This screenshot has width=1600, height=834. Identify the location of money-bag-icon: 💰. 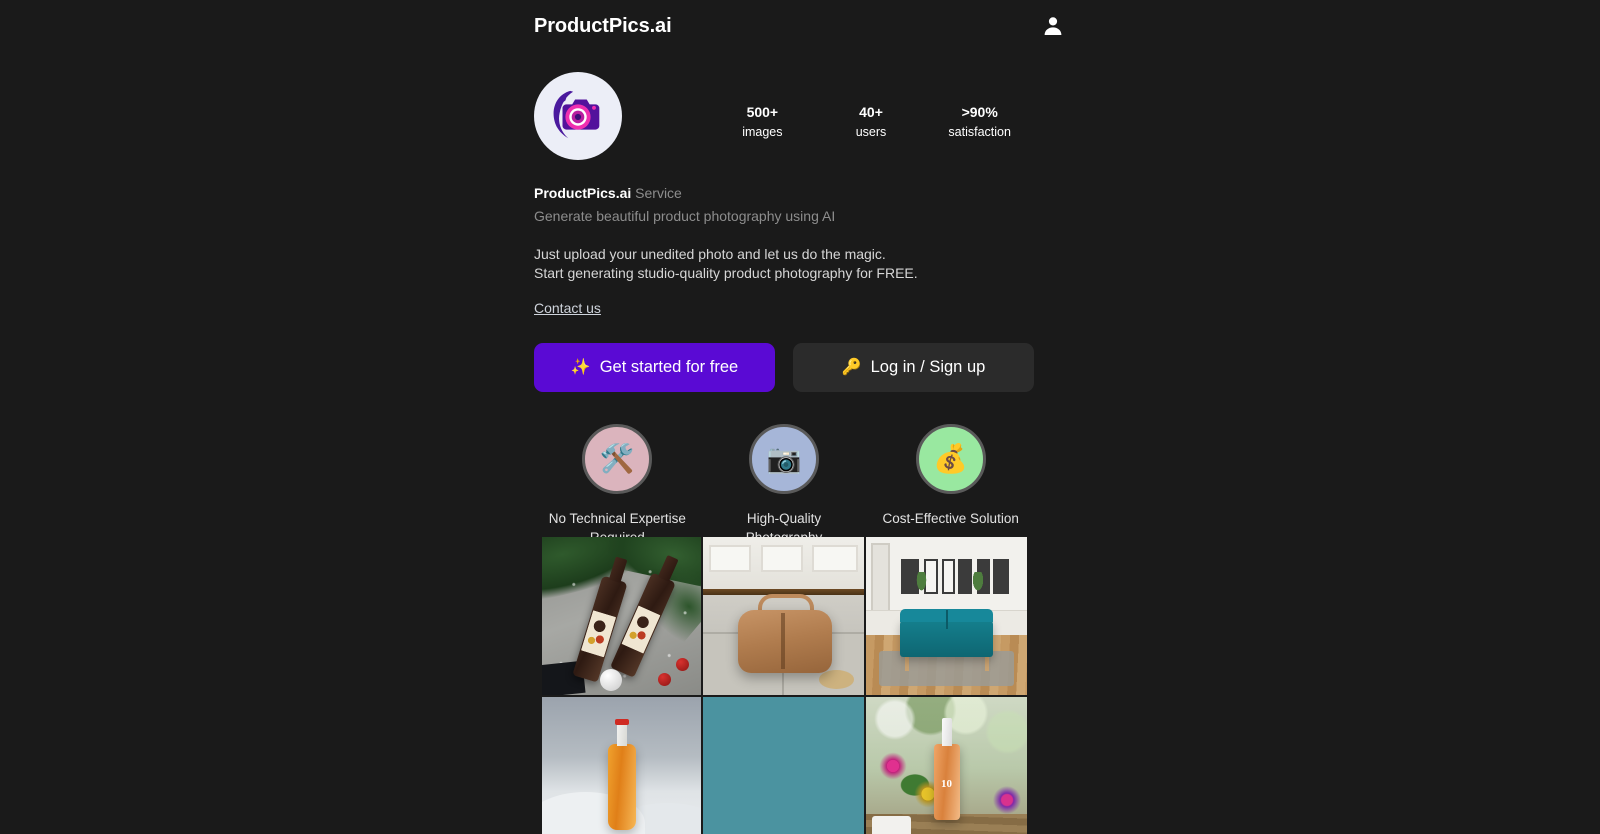
(950, 459).